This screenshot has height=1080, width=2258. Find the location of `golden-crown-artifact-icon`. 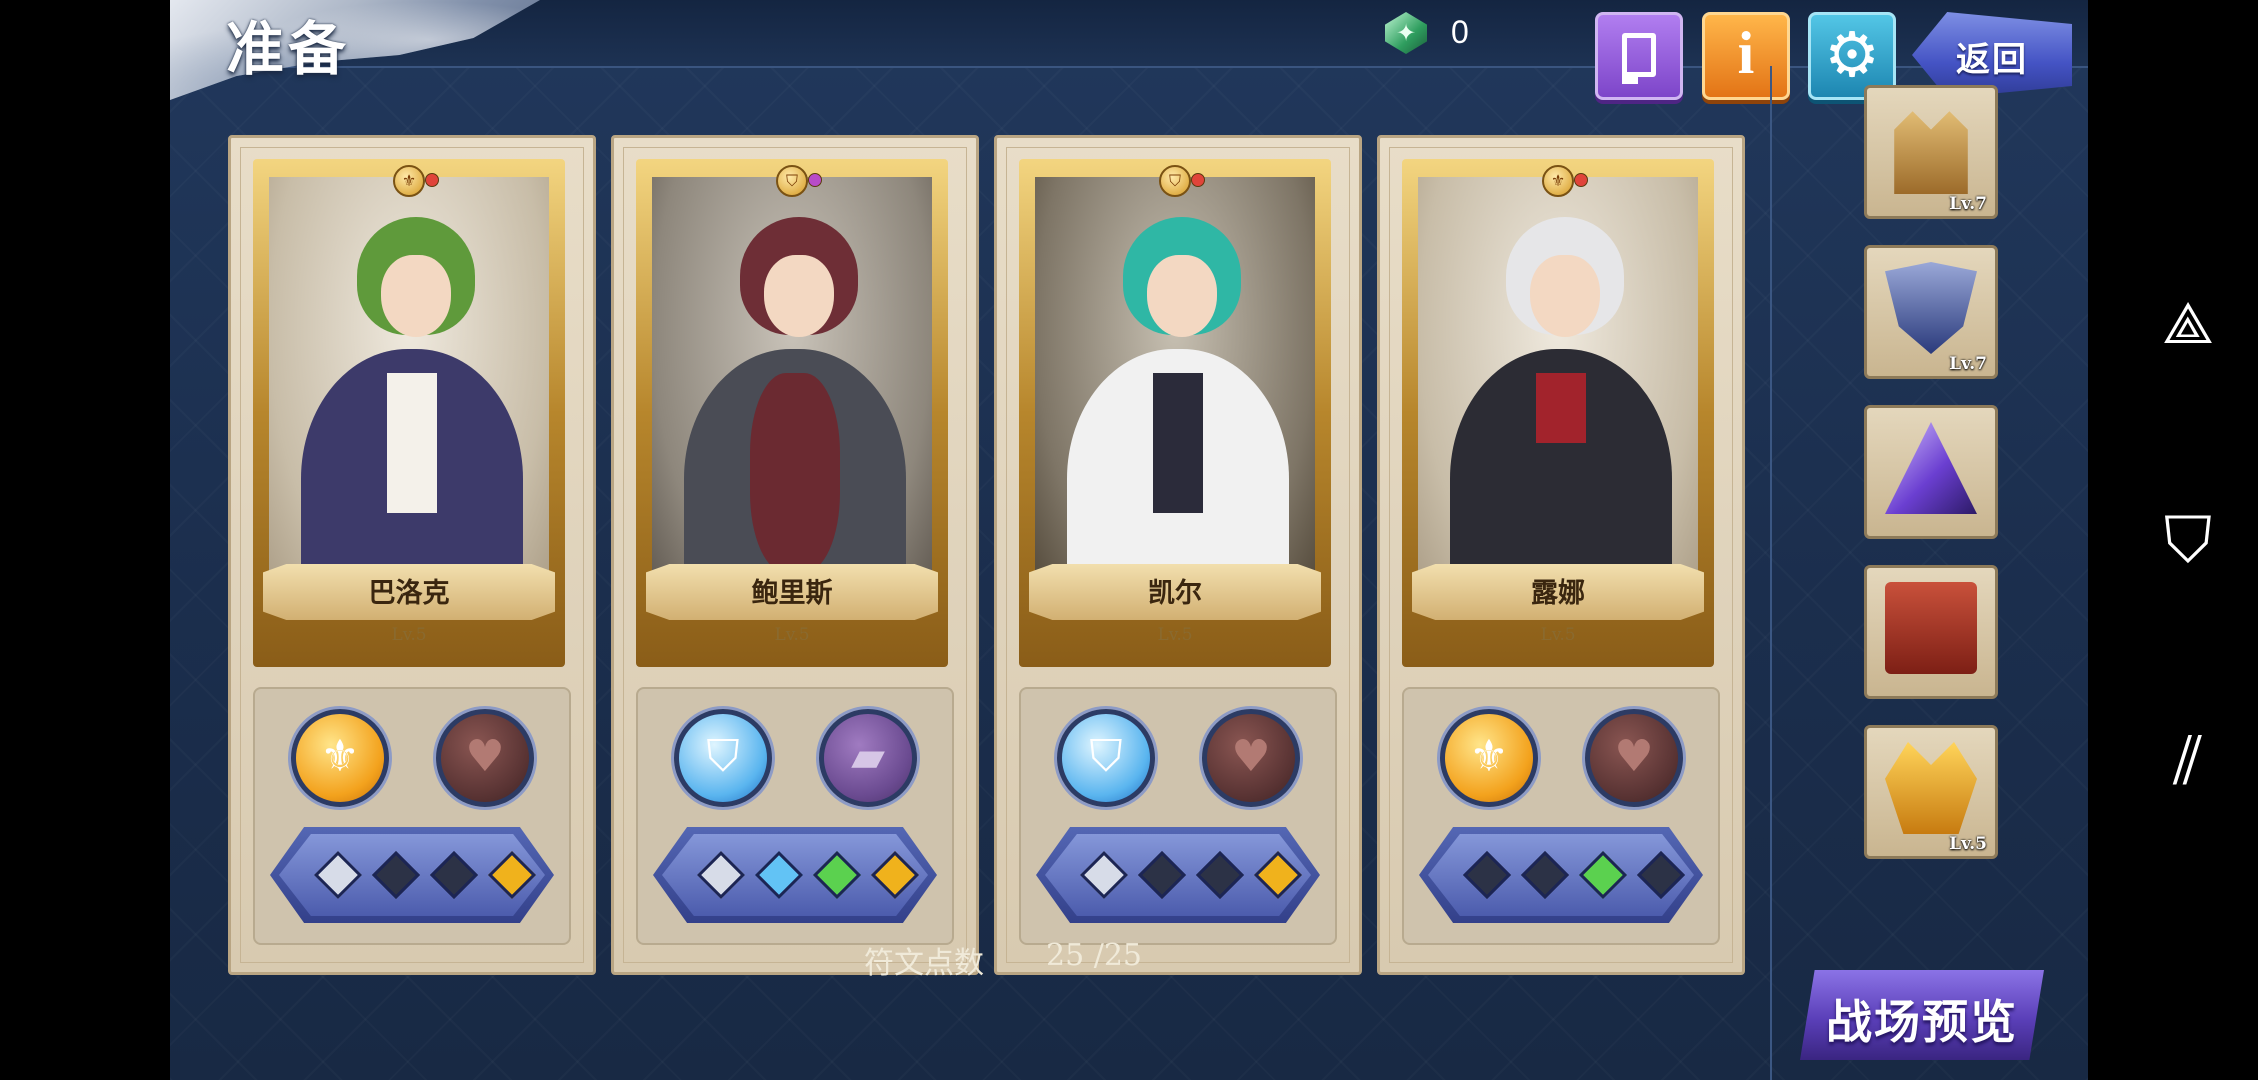

golden-crown-artifact-icon is located at coordinates (1931, 152).